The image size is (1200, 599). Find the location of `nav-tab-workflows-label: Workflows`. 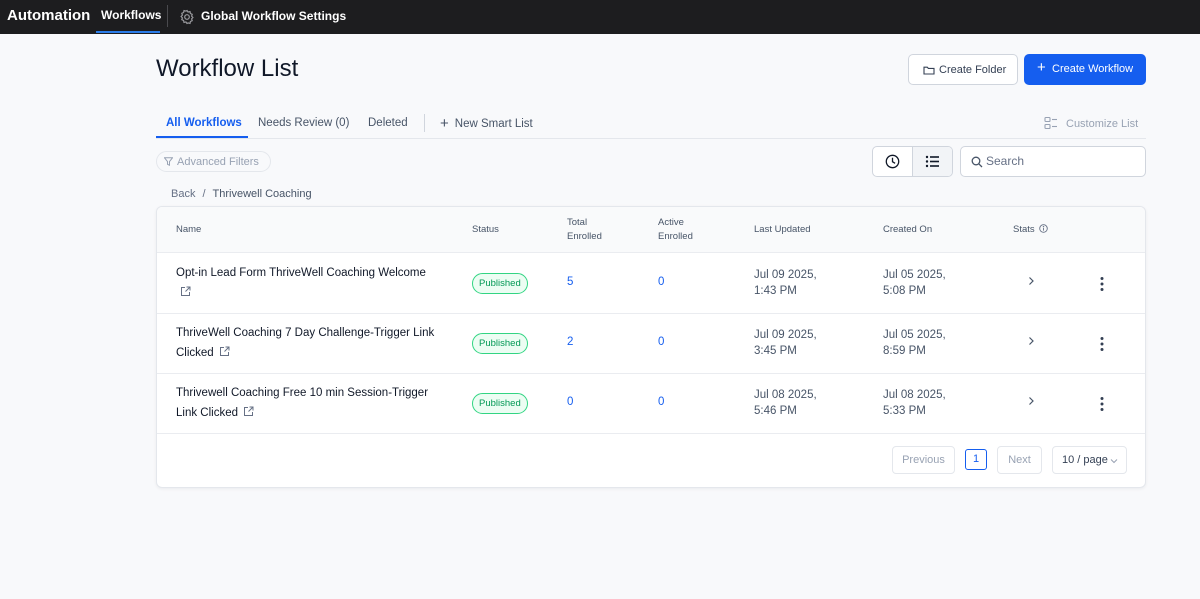

nav-tab-workflows-label: Workflows is located at coordinates (131, 15).